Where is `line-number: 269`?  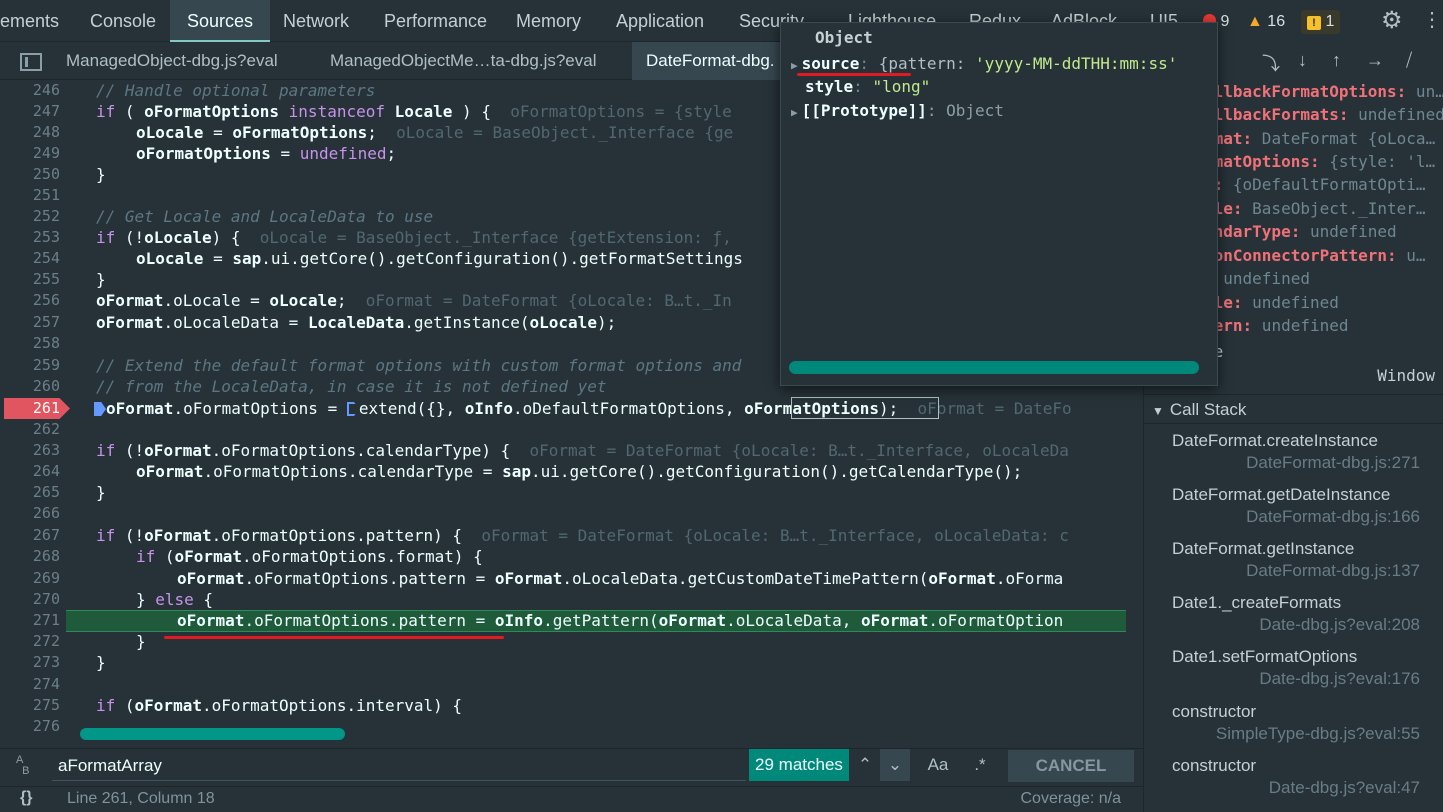 line-number: 269 is located at coordinates (30, 578).